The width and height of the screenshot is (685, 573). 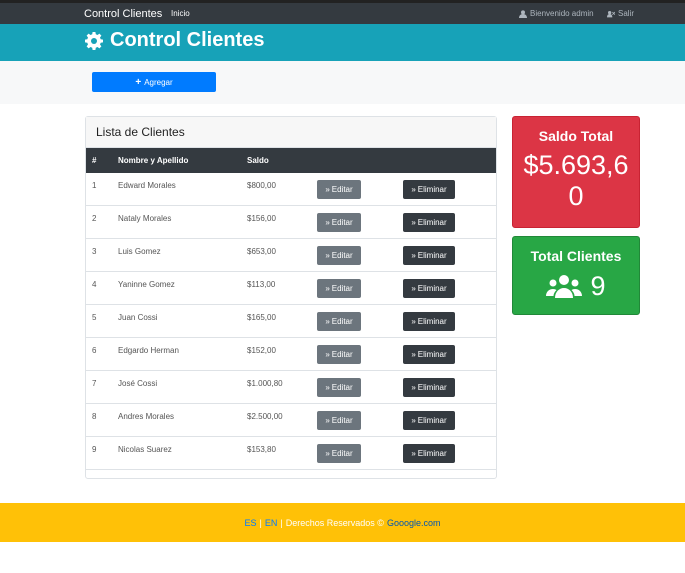 What do you see at coordinates (251, 523) in the screenshot?
I see `lang-es-link: ES` at bounding box center [251, 523].